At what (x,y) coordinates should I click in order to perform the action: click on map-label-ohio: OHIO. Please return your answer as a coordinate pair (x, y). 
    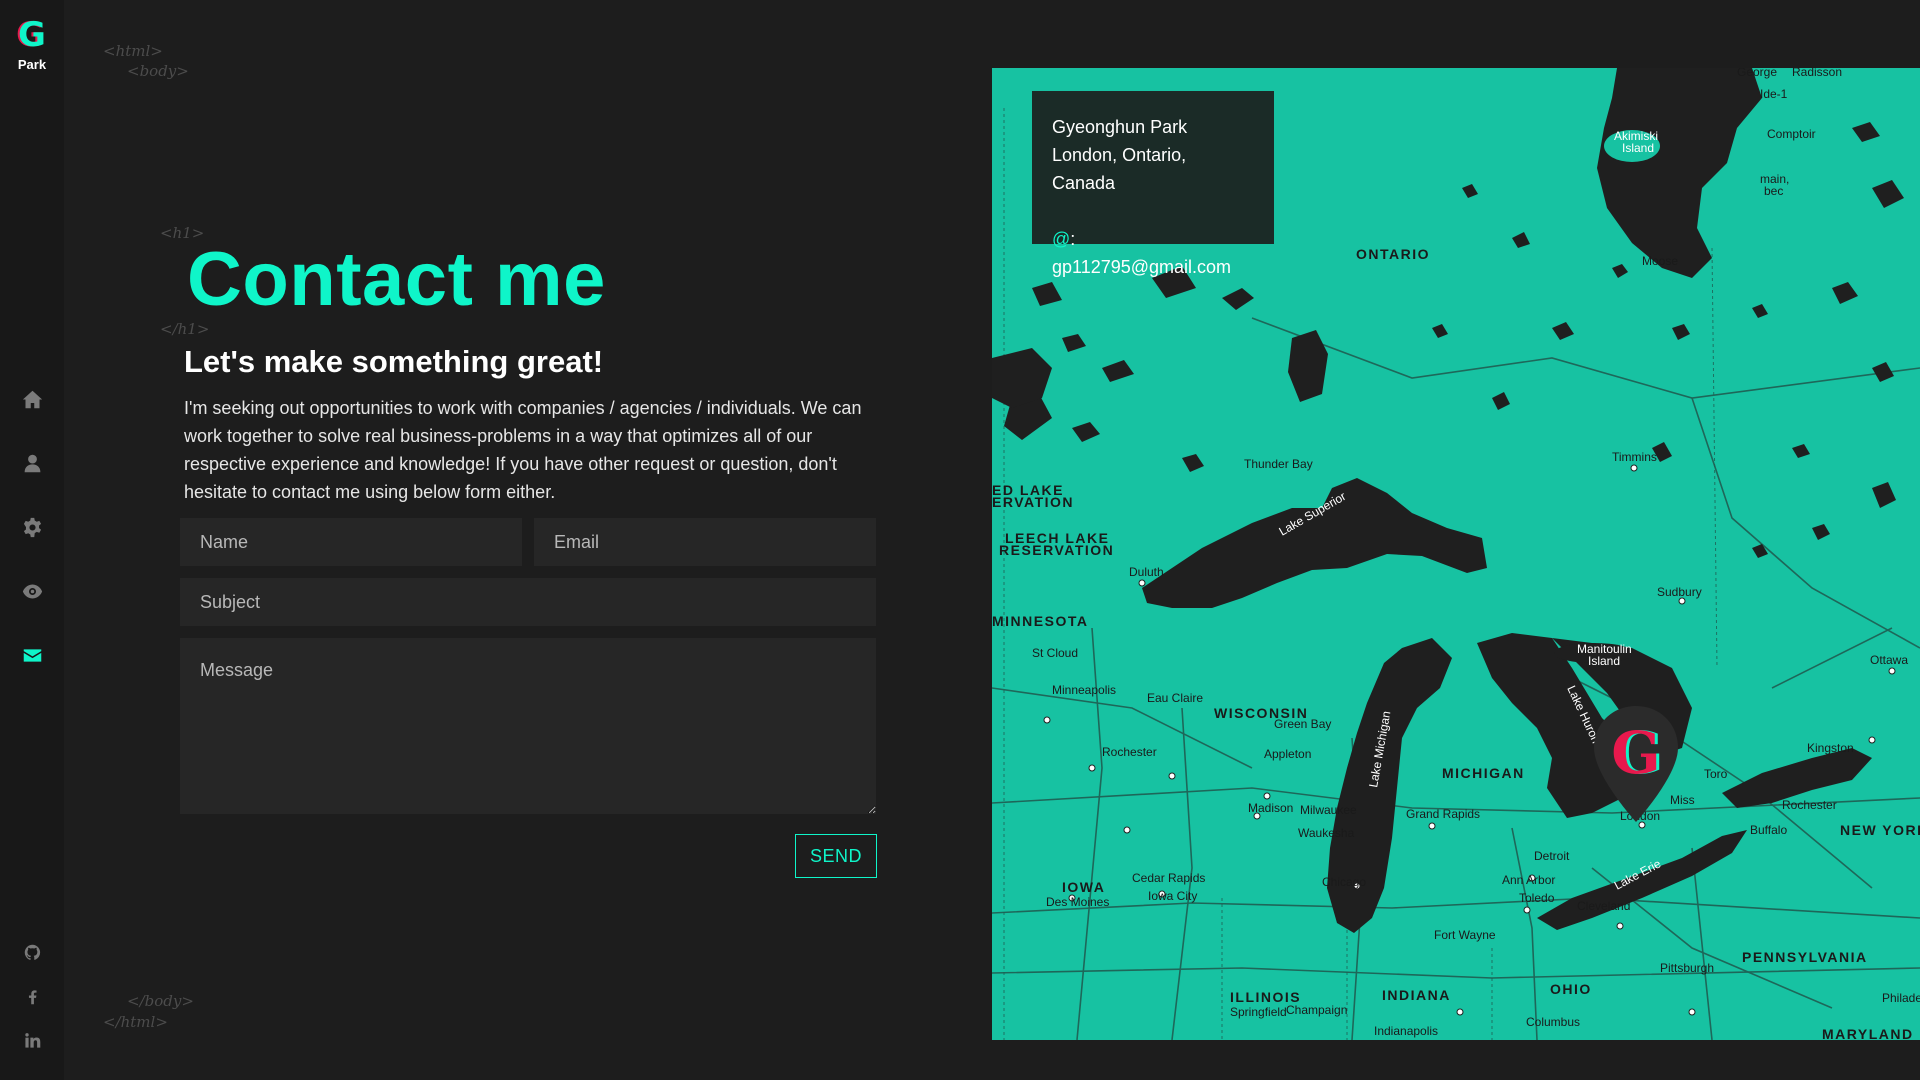
    Looking at the image, I should click on (1571, 989).